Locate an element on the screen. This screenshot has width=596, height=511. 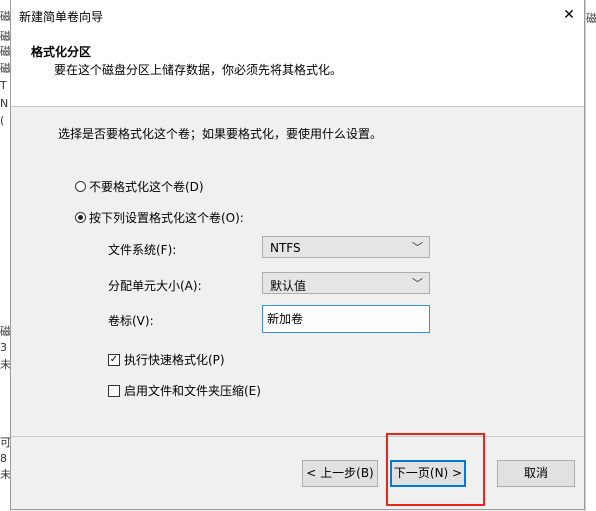
quick-format-checkbox-row: ✓ 执行快速格式化(P) is located at coordinates (166, 359).